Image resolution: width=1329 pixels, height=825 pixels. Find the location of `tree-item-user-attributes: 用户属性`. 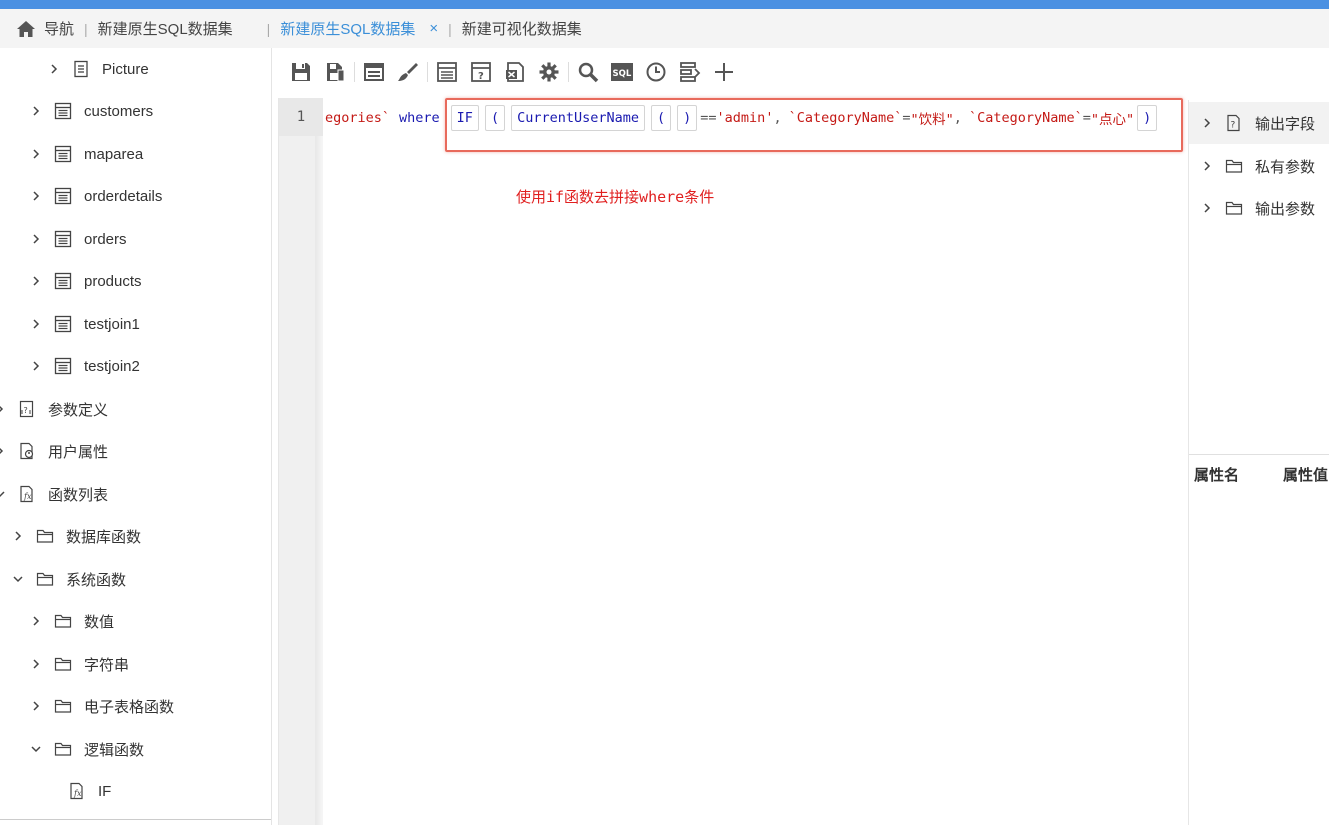

tree-item-user-attributes: 用户属性 is located at coordinates (54, 451).